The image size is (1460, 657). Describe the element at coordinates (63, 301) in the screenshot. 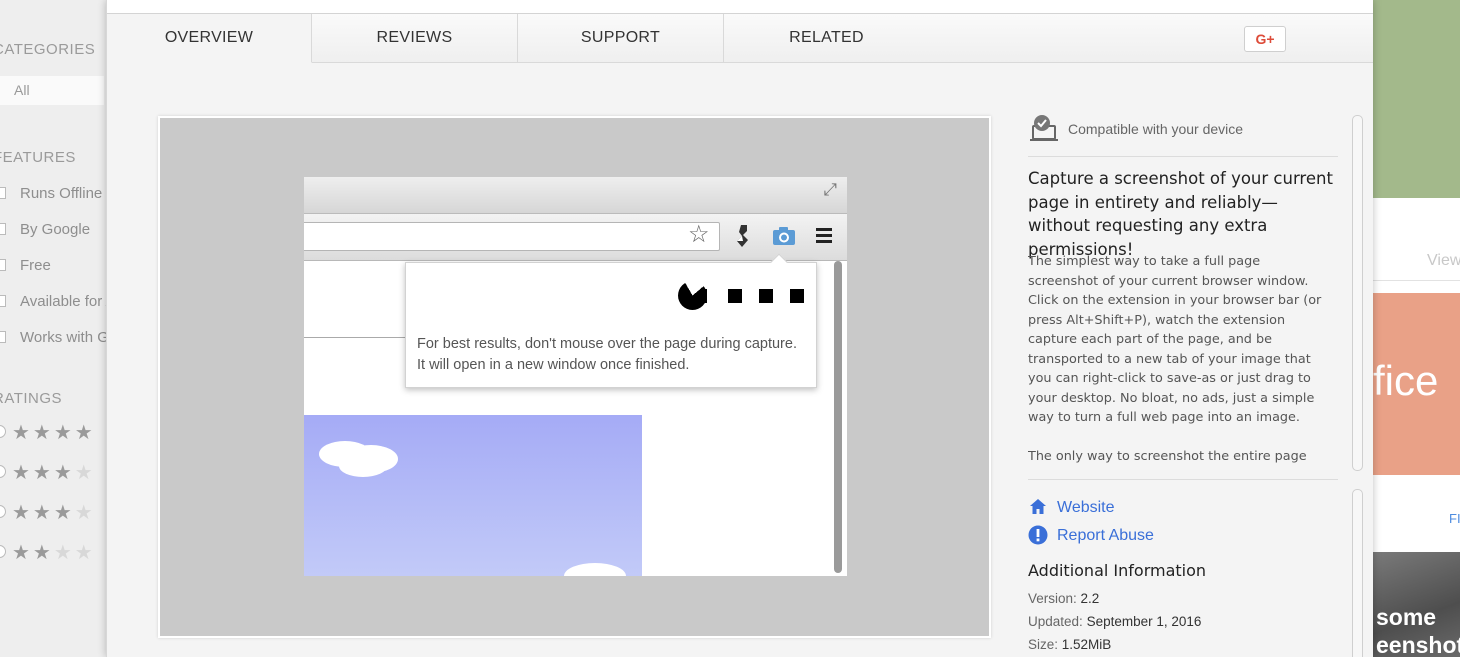

I see `feature-label: Available for Android` at that location.